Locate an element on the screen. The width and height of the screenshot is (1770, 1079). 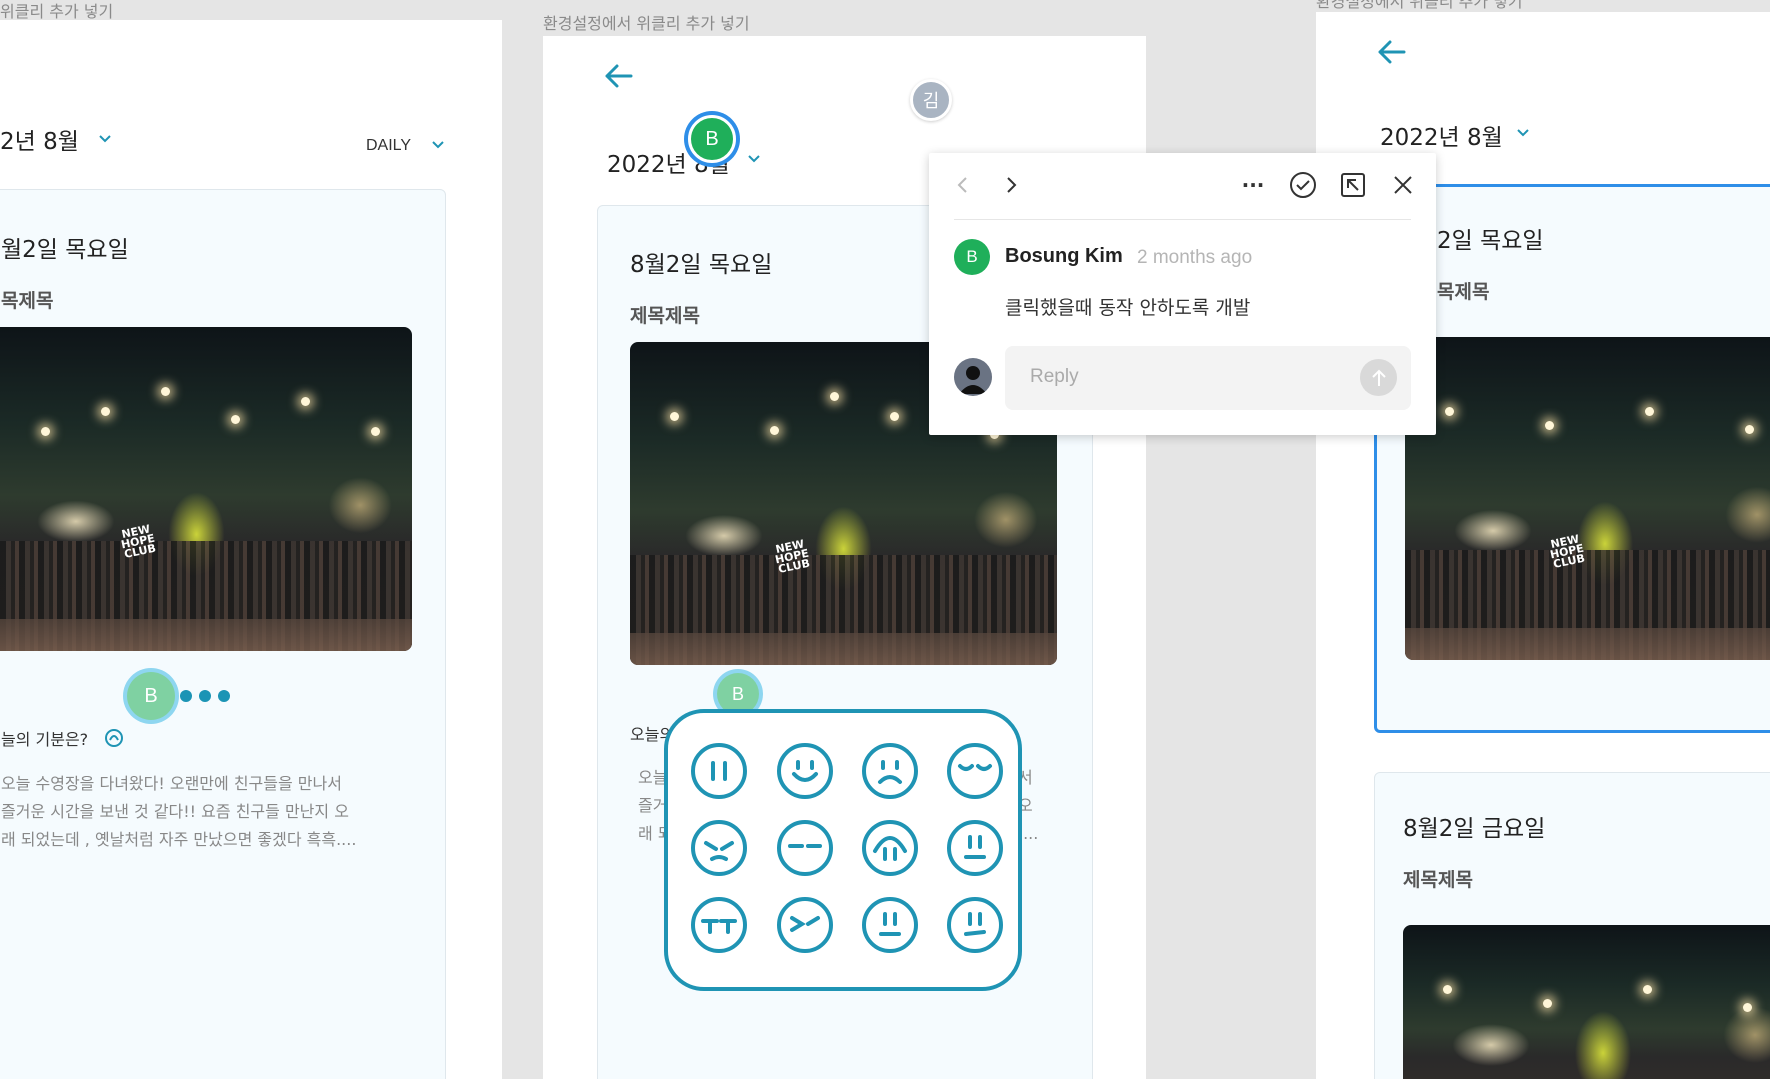
card-date: 8월2일 목요일 is located at coordinates (701, 265).